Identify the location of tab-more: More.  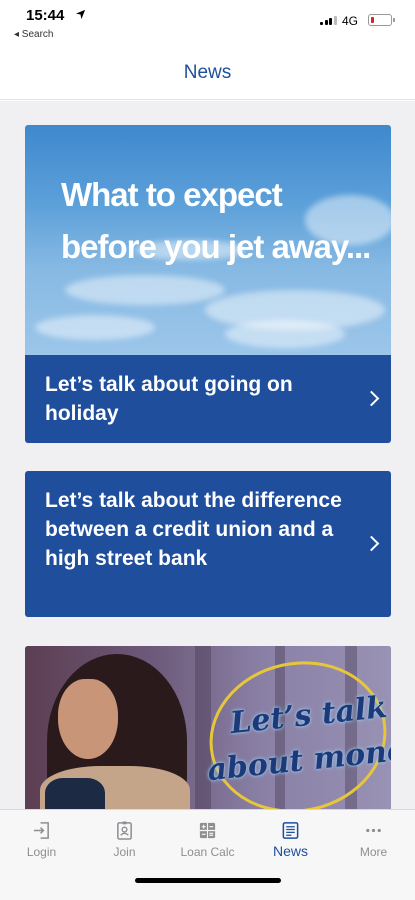
(373, 838).